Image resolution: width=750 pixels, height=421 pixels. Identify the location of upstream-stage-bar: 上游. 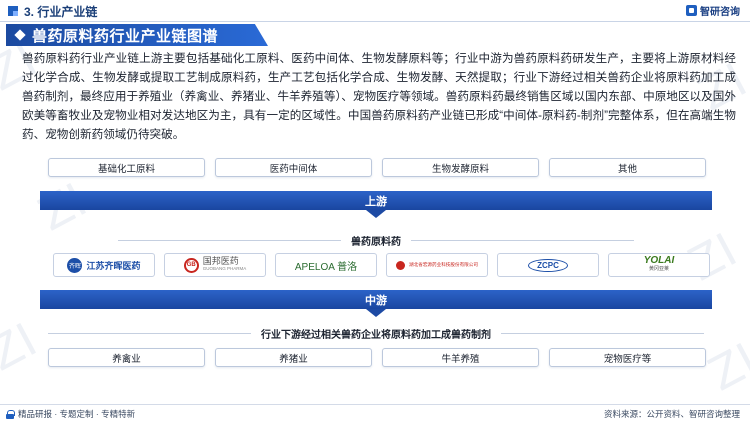
(376, 200).